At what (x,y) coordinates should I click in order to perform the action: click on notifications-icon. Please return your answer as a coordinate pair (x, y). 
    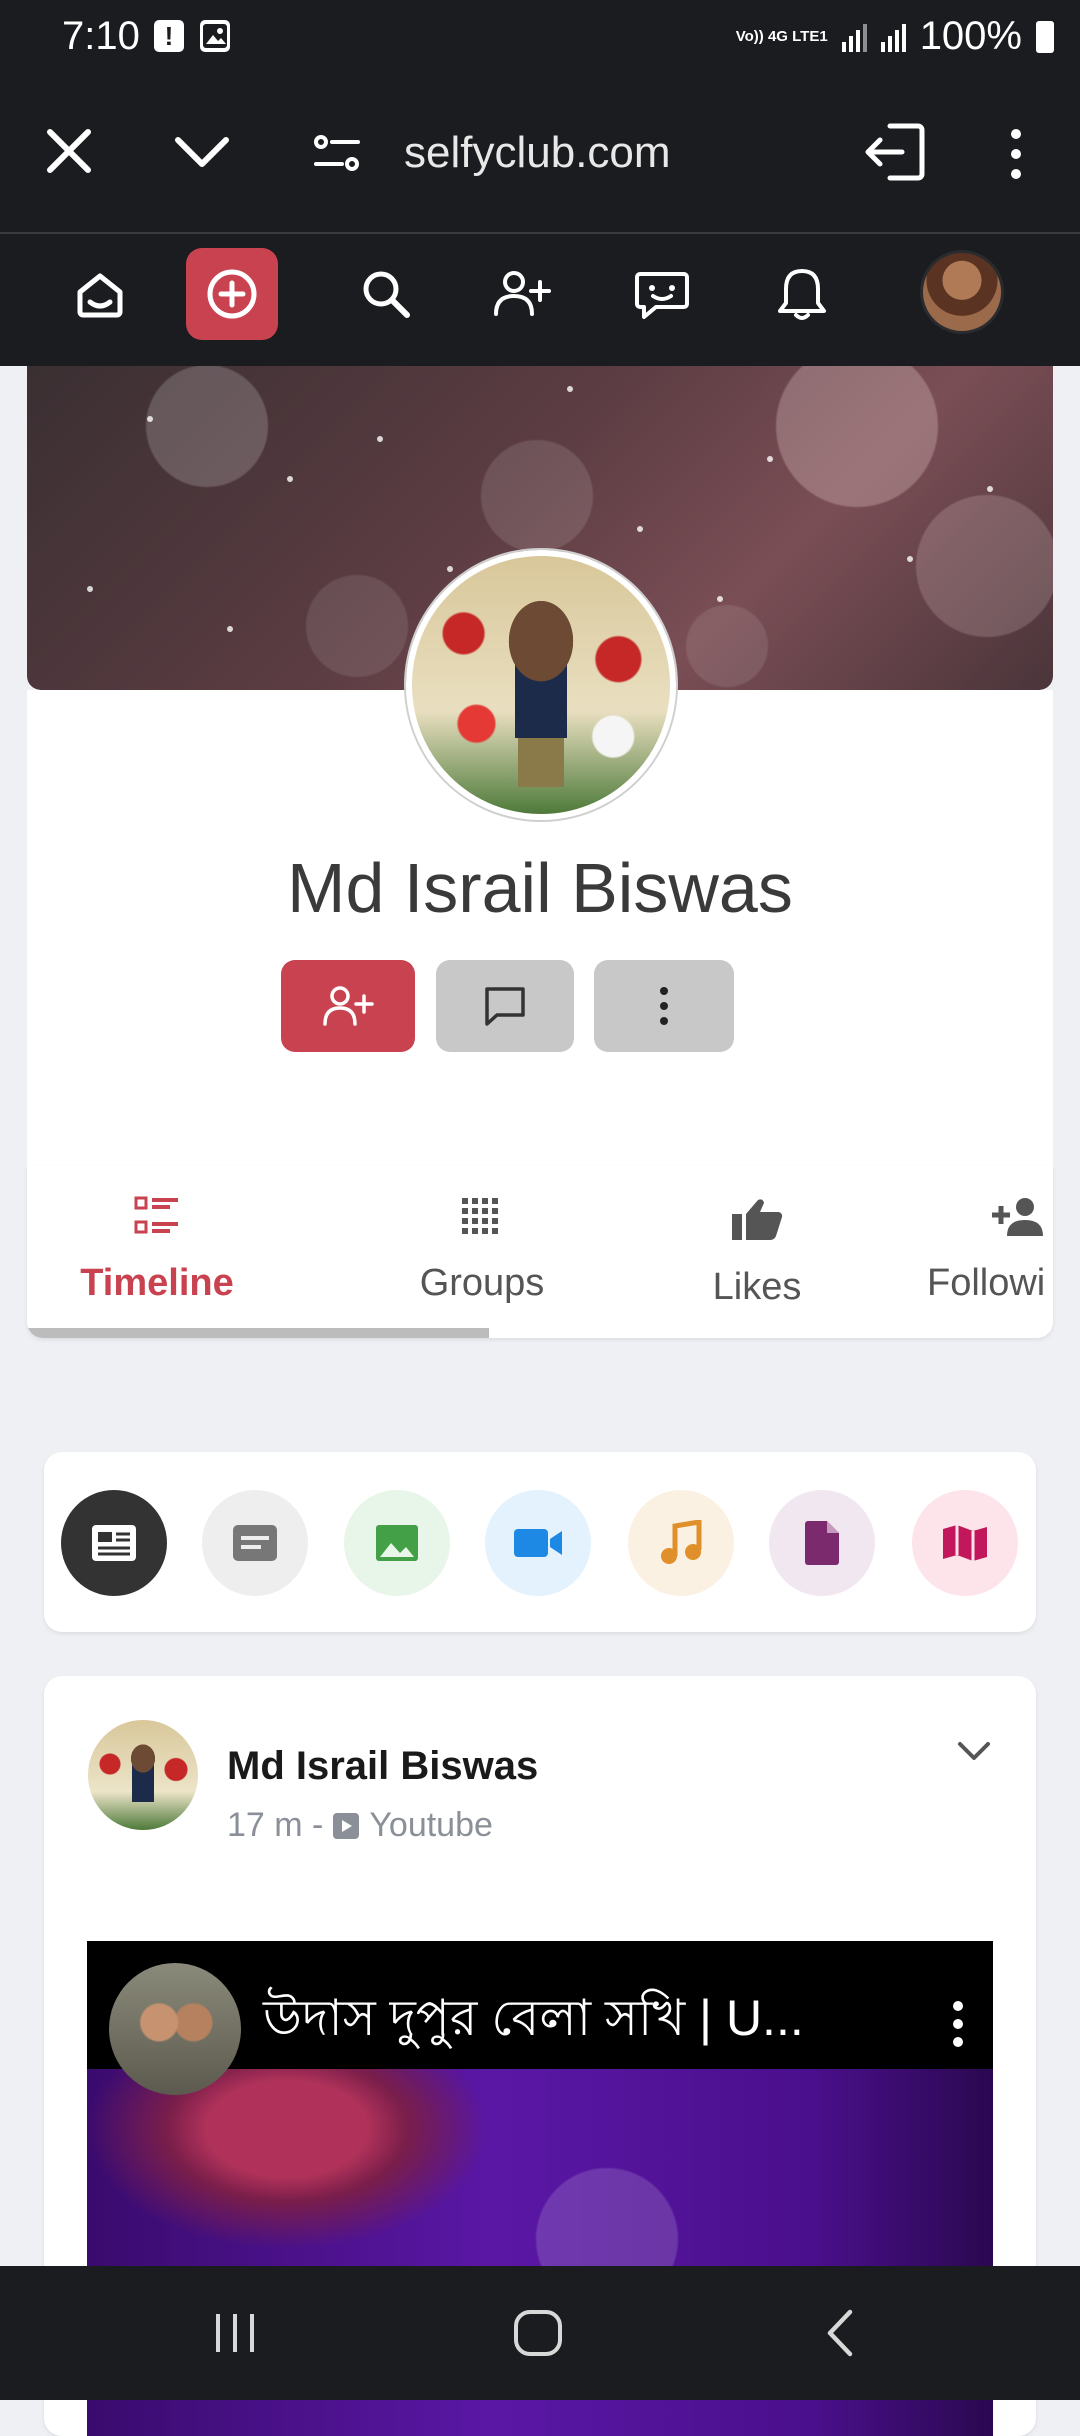
    Looking at the image, I should click on (802, 294).